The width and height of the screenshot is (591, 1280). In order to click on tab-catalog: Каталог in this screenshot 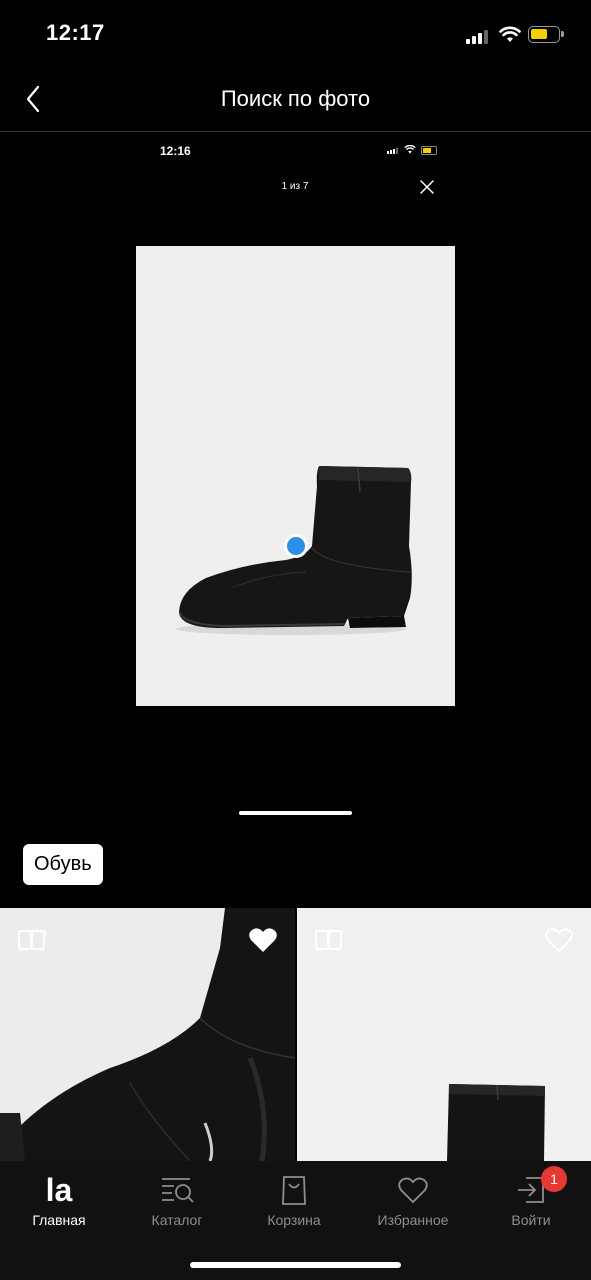, I will do `click(177, 1199)`.